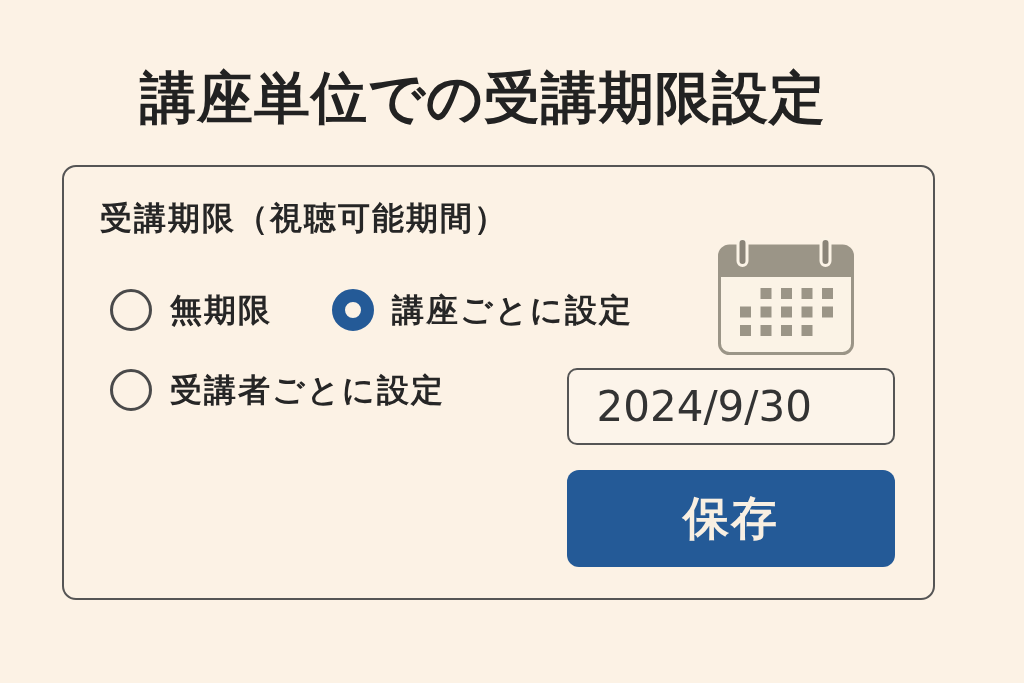 The width and height of the screenshot is (1024, 683). I want to click on page-title: 講座単位での受講期限設定, so click(483, 98).